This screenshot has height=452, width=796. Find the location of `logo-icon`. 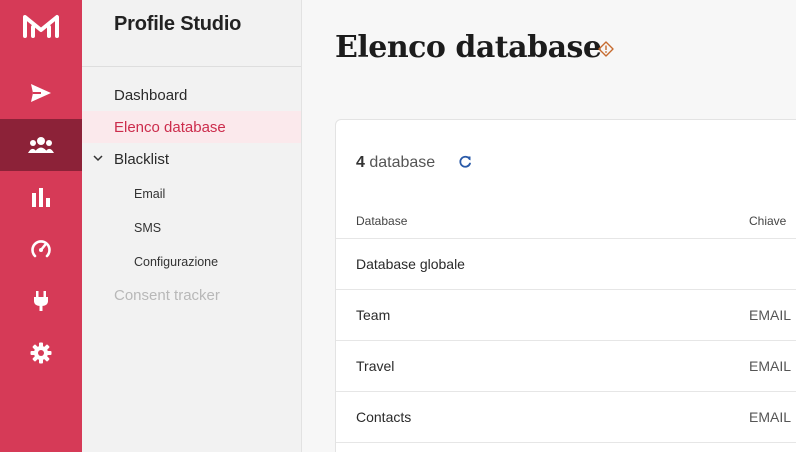

logo-icon is located at coordinates (41, 26).